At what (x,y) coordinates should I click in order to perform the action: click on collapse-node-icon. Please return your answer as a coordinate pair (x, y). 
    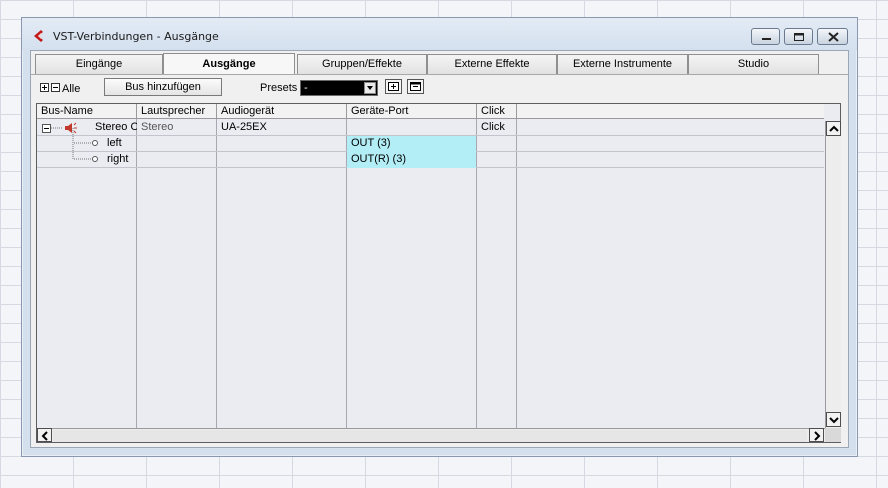
    Looking at the image, I should click on (46, 128).